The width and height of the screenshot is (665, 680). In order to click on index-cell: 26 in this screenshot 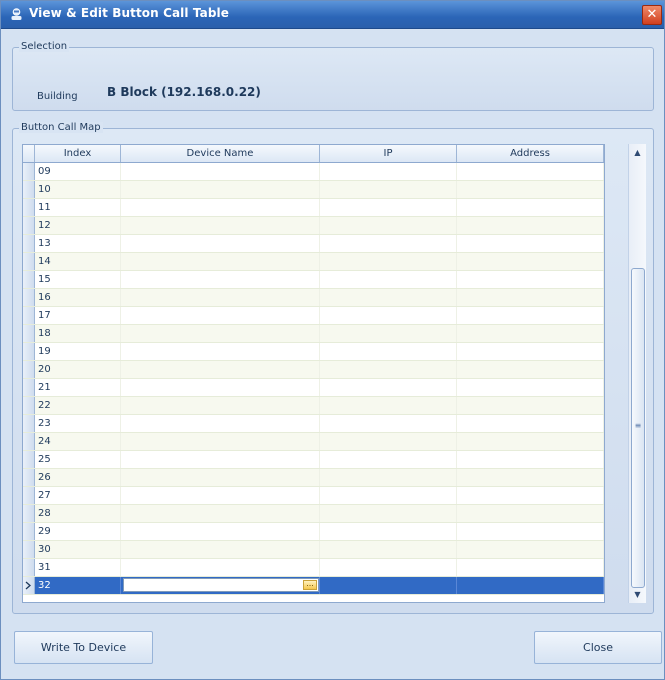, I will do `click(78, 477)`.